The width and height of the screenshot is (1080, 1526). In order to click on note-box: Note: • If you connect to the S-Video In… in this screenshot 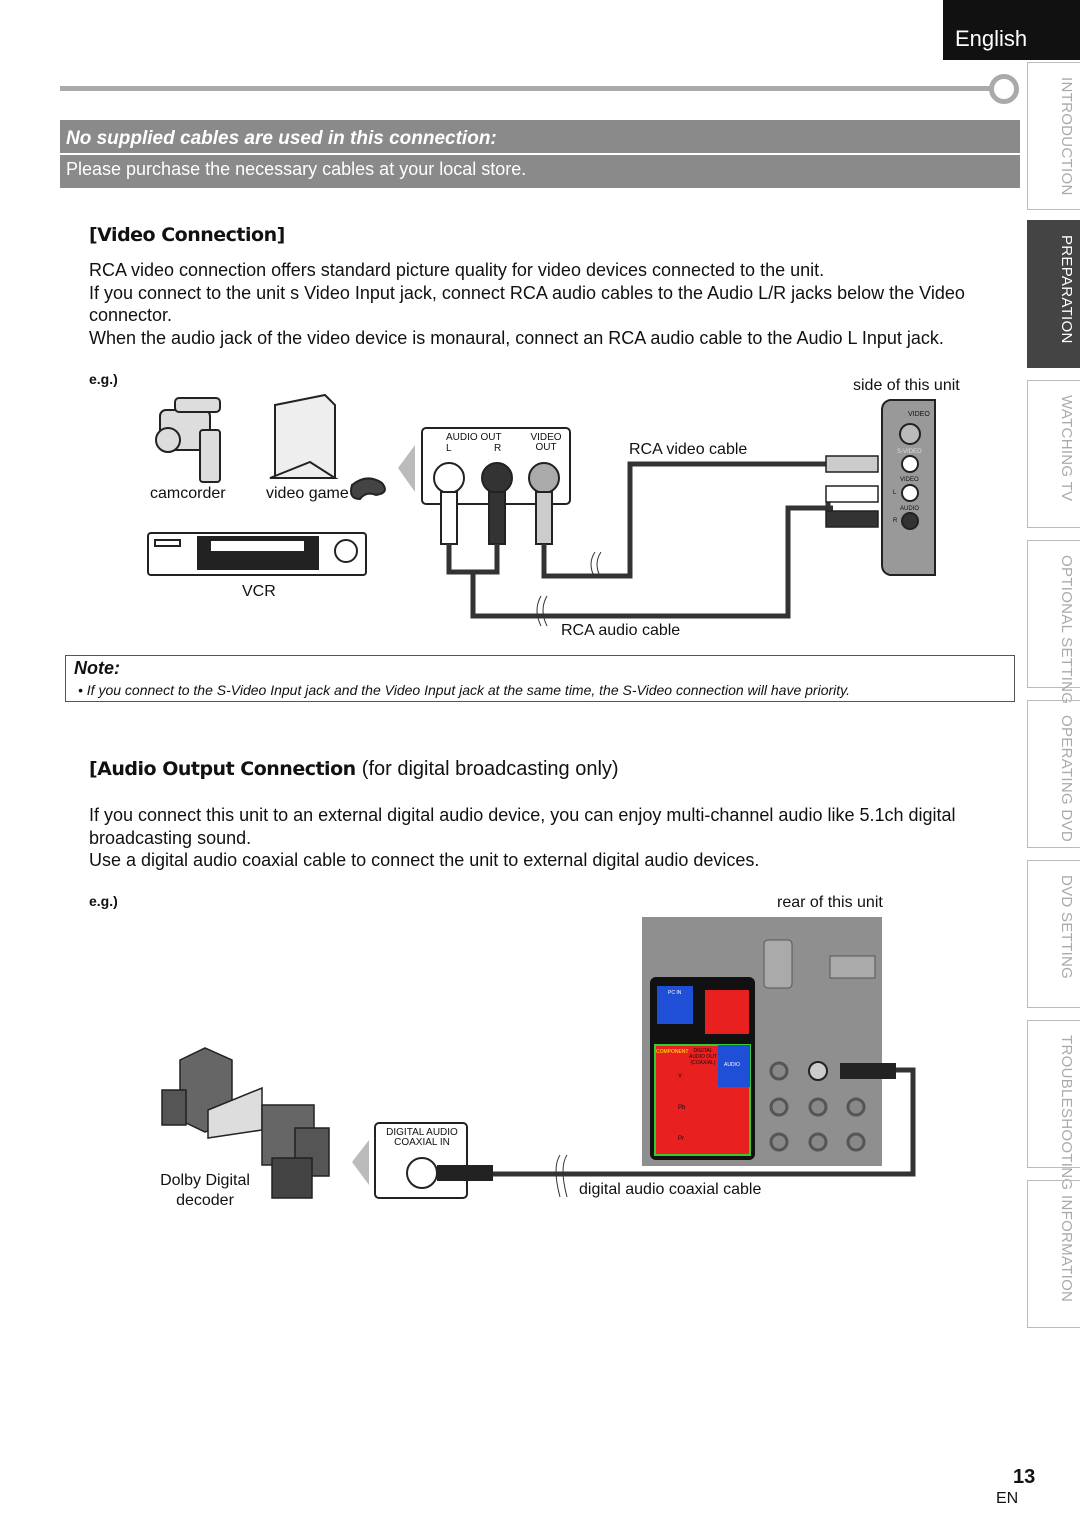, I will do `click(540, 678)`.